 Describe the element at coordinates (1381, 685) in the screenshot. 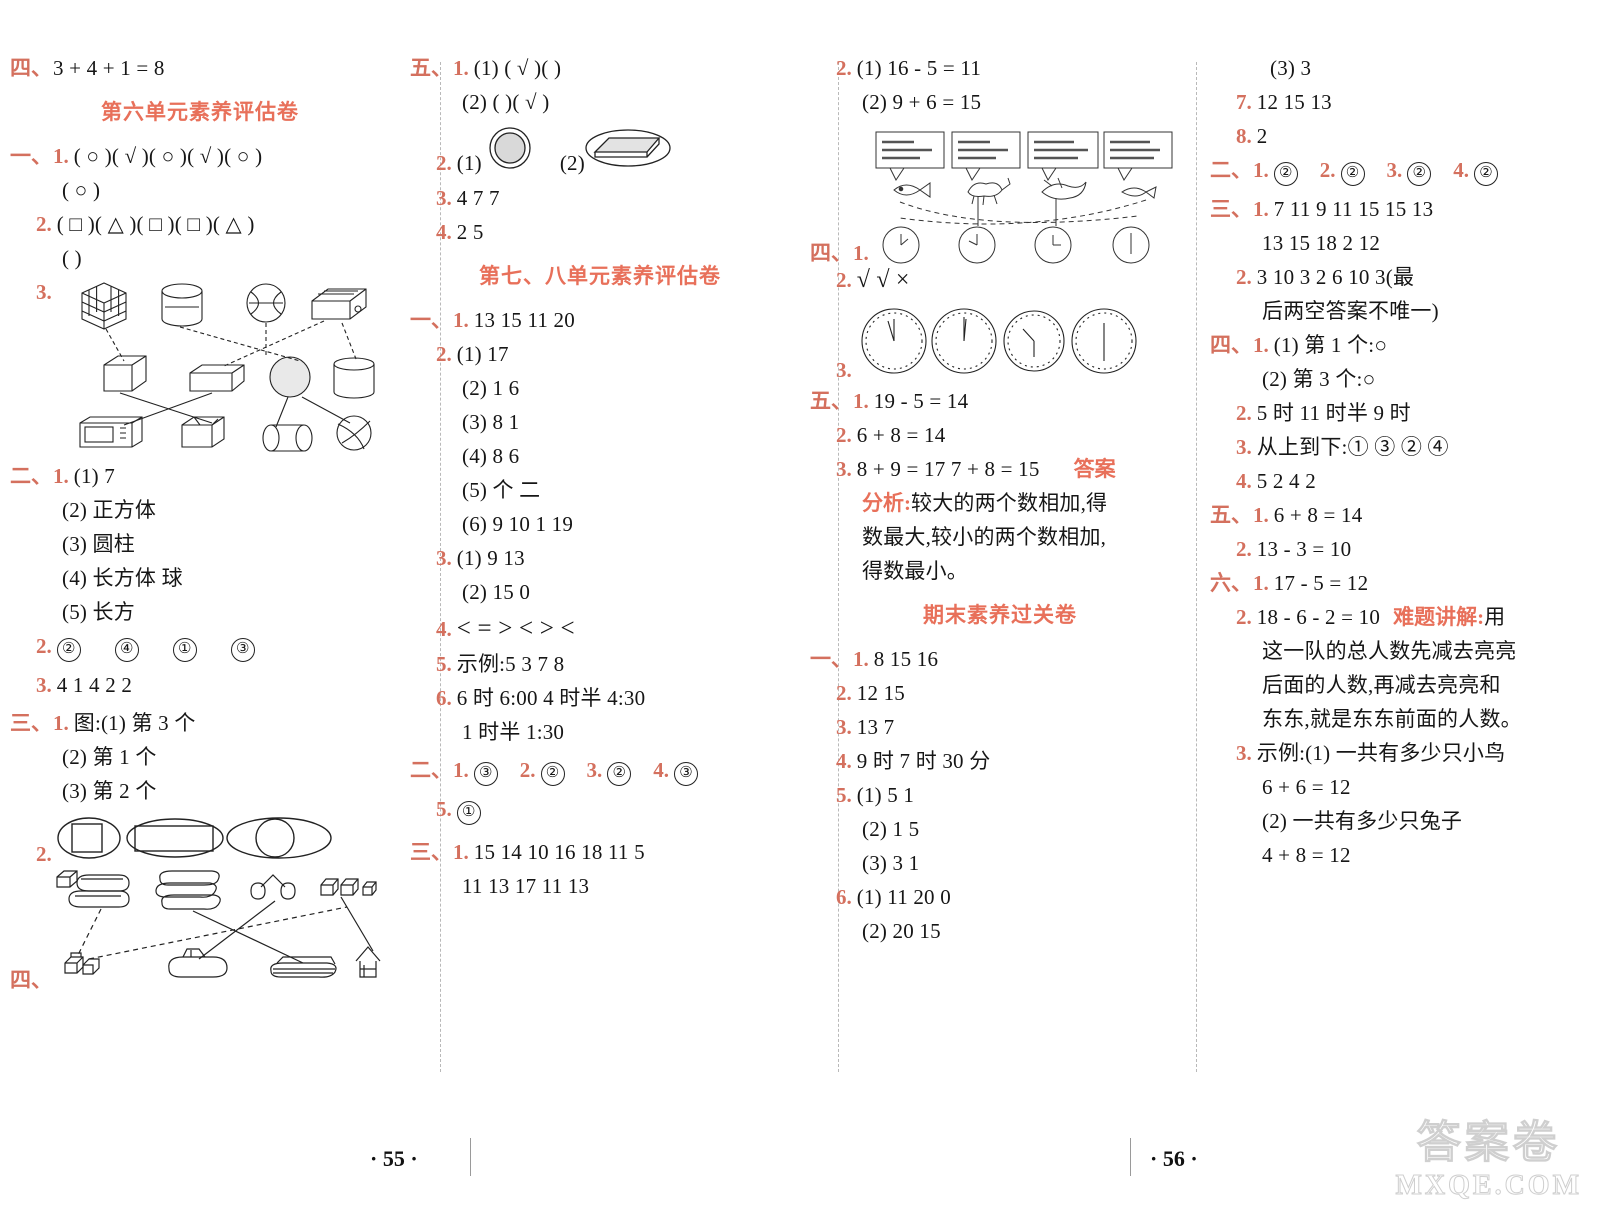

I see `hard-problem-text: 后面的人数,再减去亮亮和` at that location.